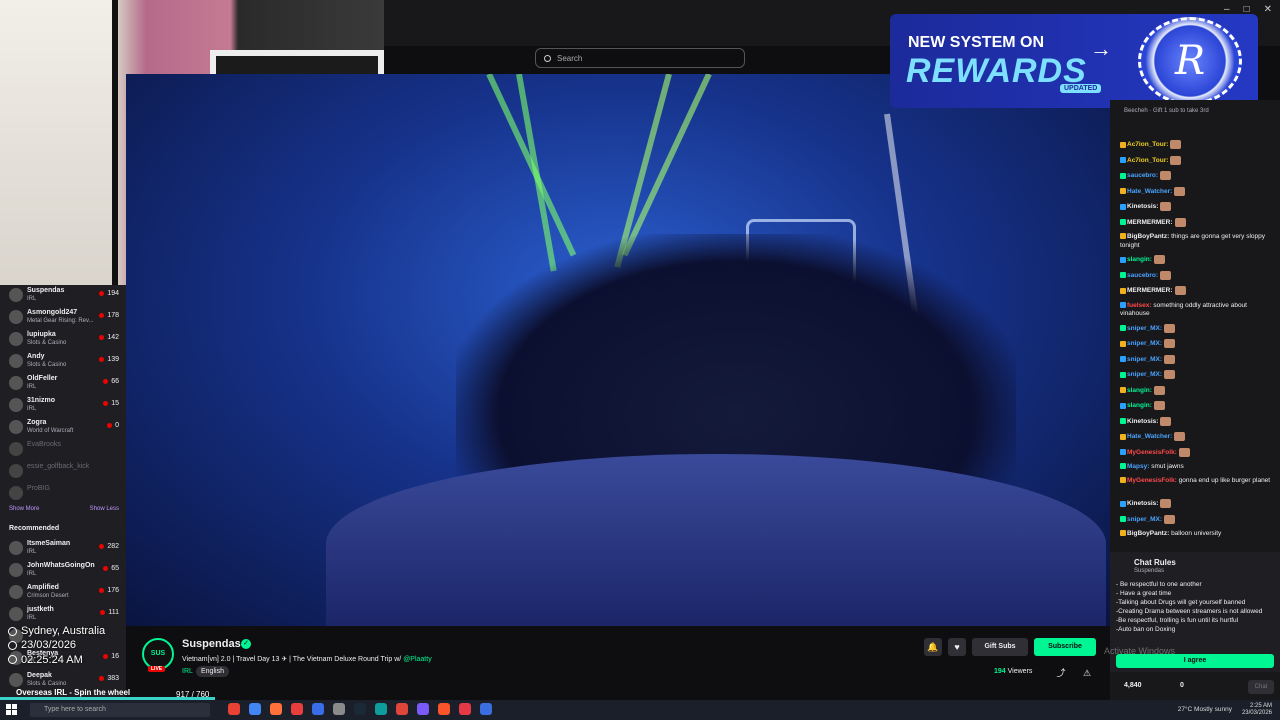  What do you see at coordinates (276, 709) in the screenshot?
I see `firefox-icon` at bounding box center [276, 709].